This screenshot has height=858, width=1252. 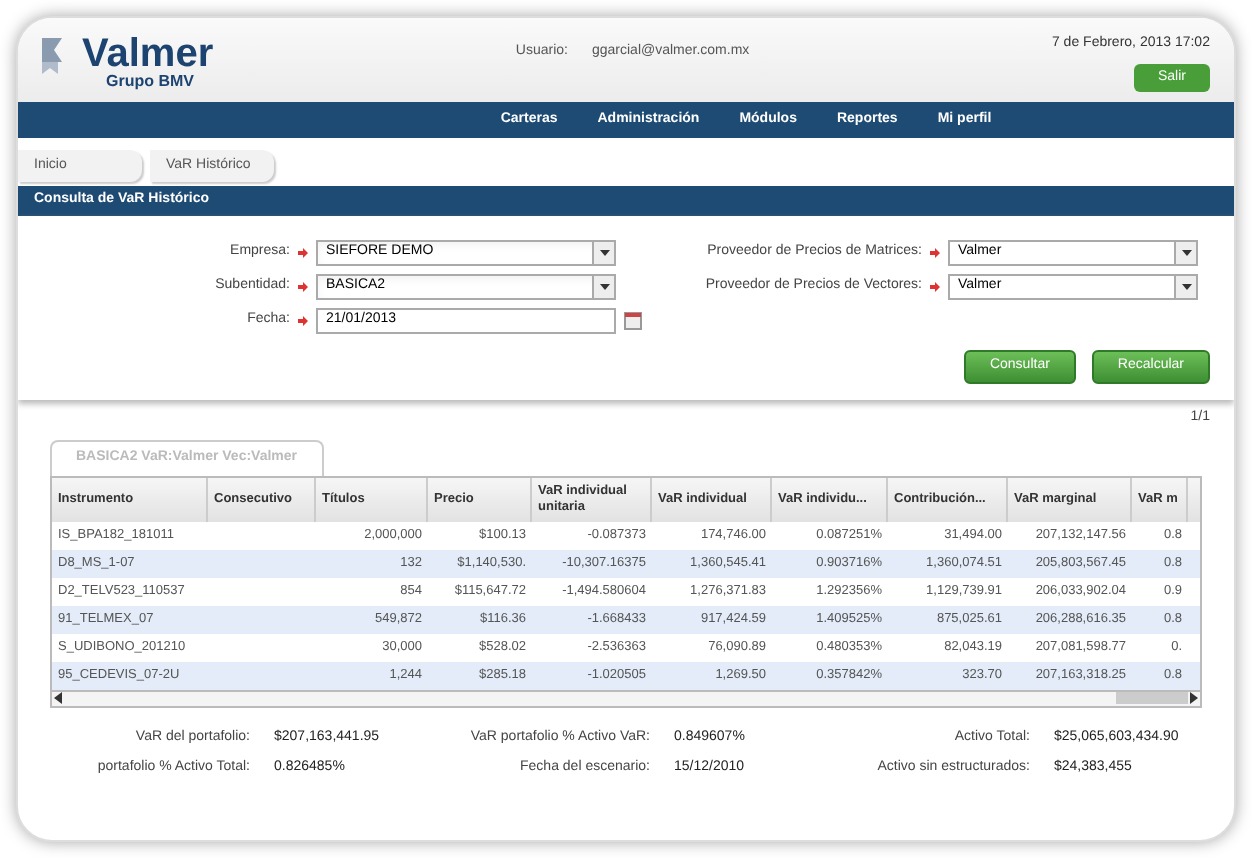 I want to click on logo-subtitle: Grupo BMV, so click(x=151, y=82).